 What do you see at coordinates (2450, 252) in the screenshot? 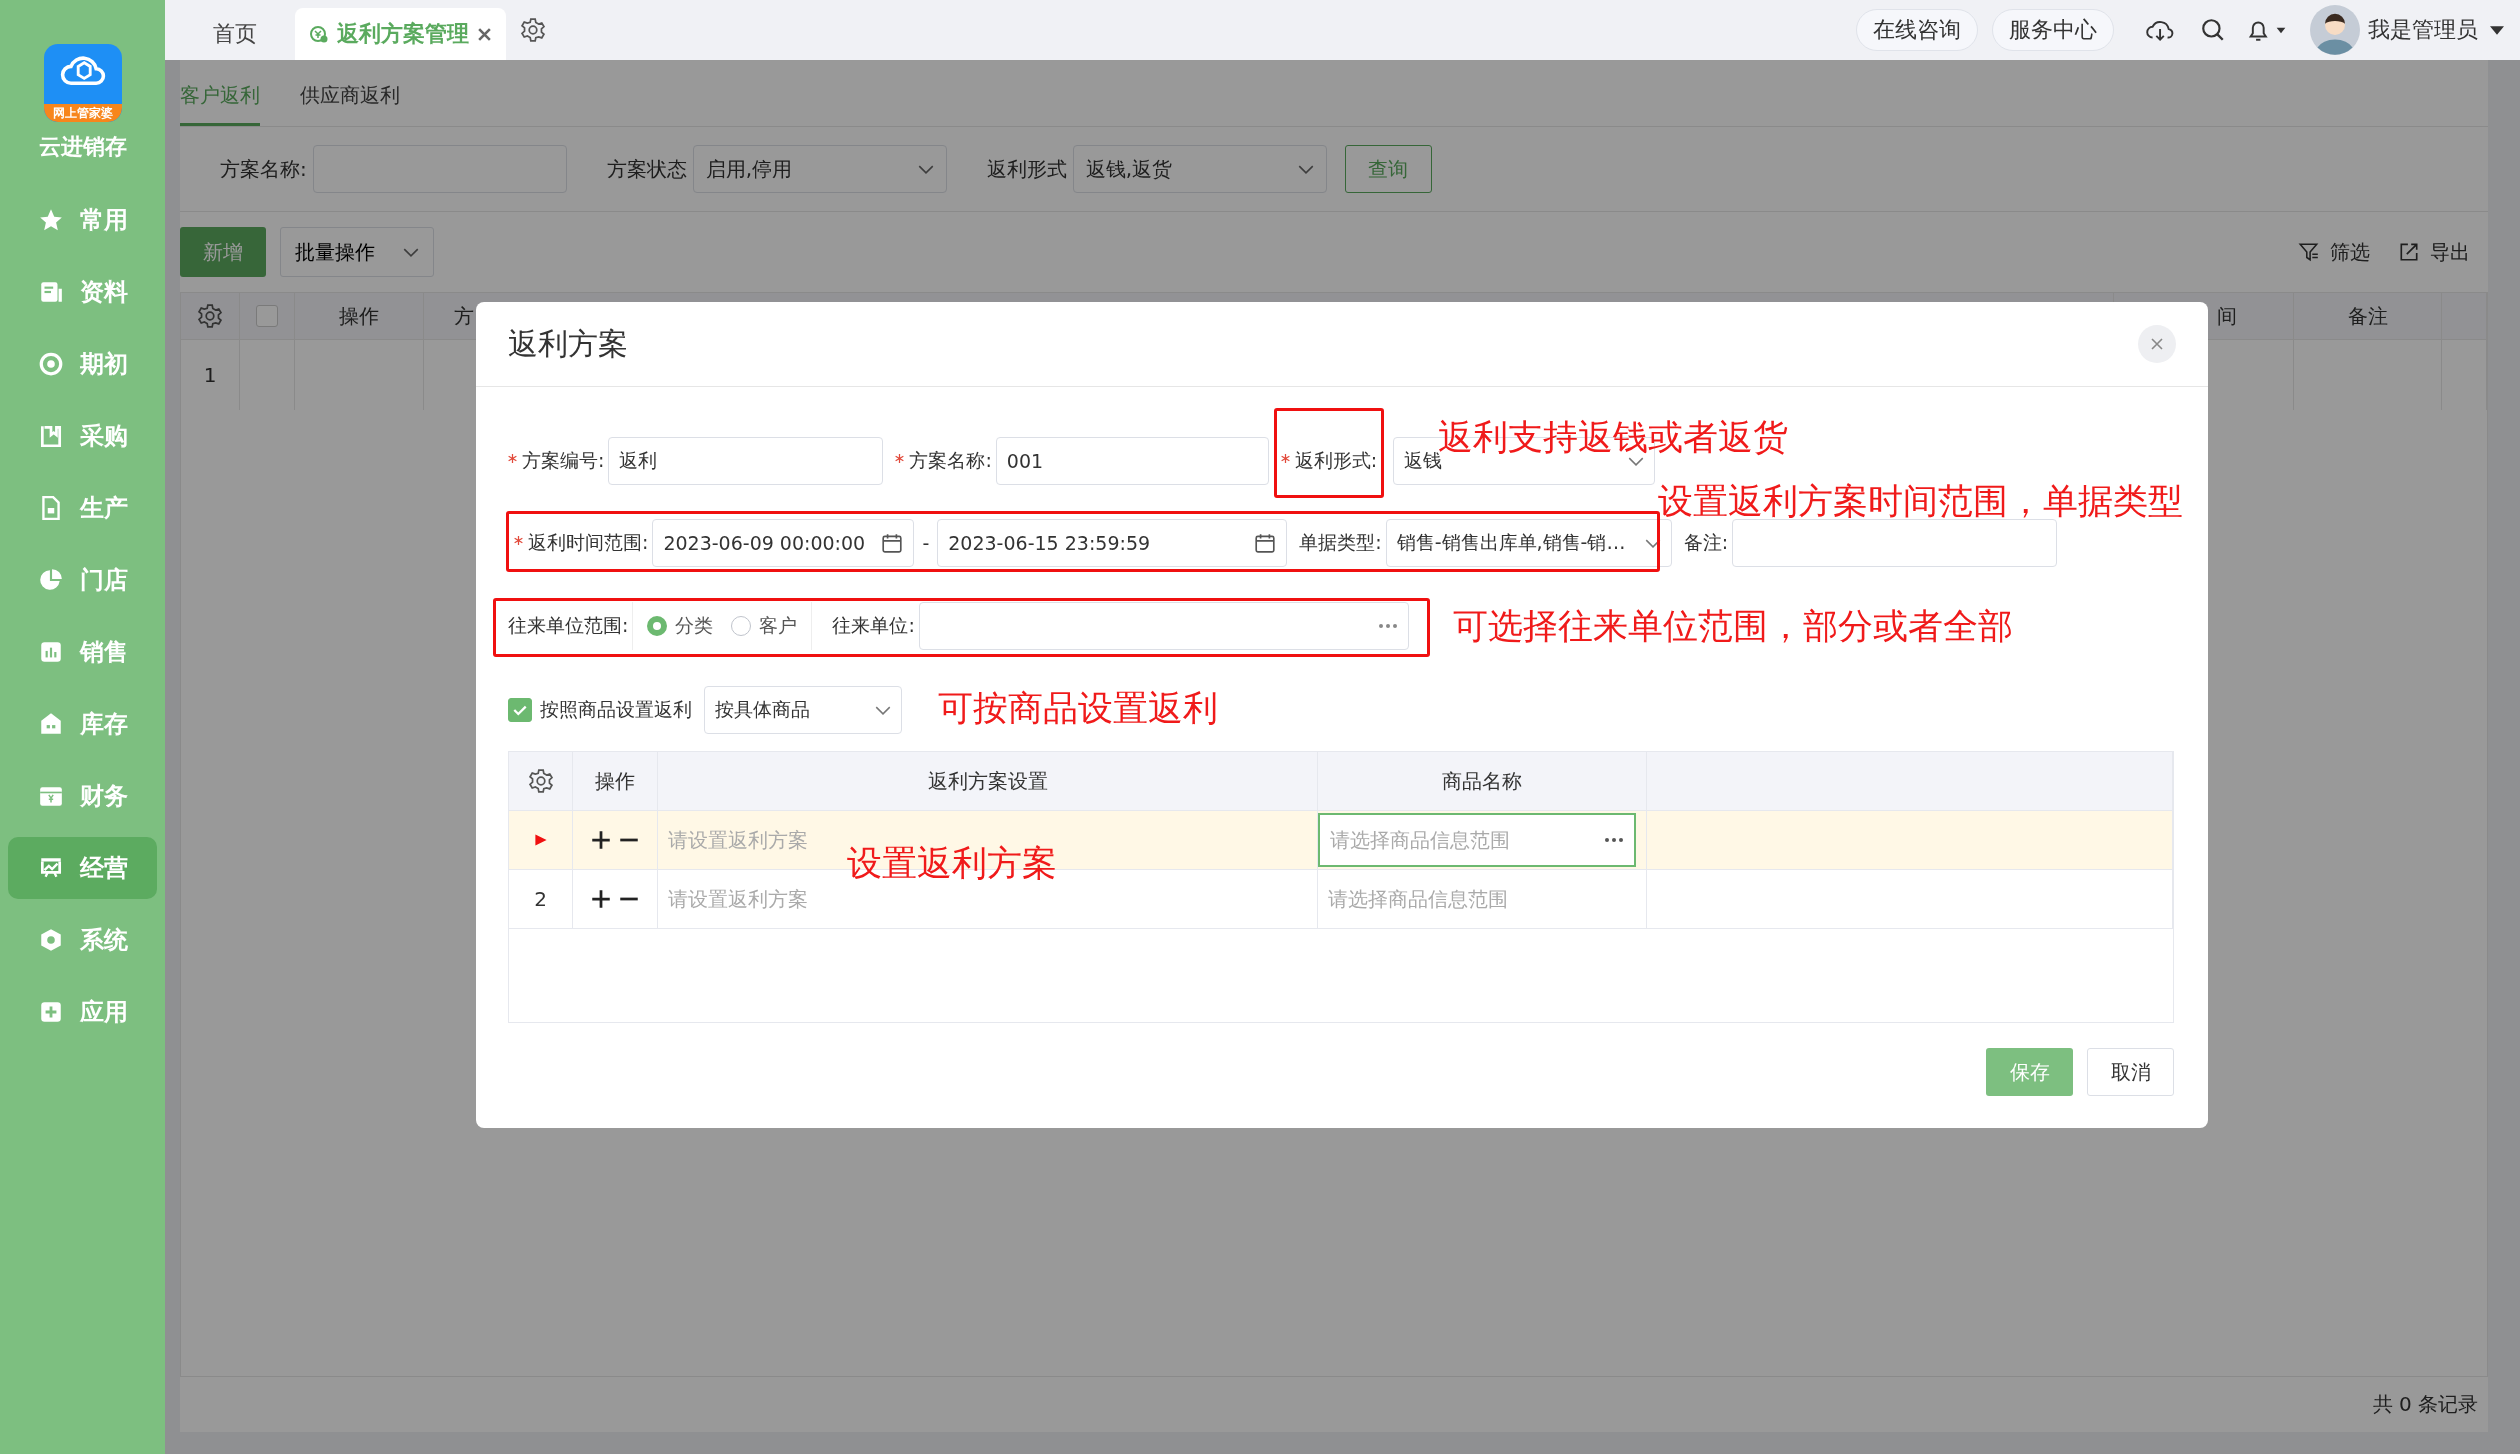
I see `export-link: 导出` at bounding box center [2450, 252].